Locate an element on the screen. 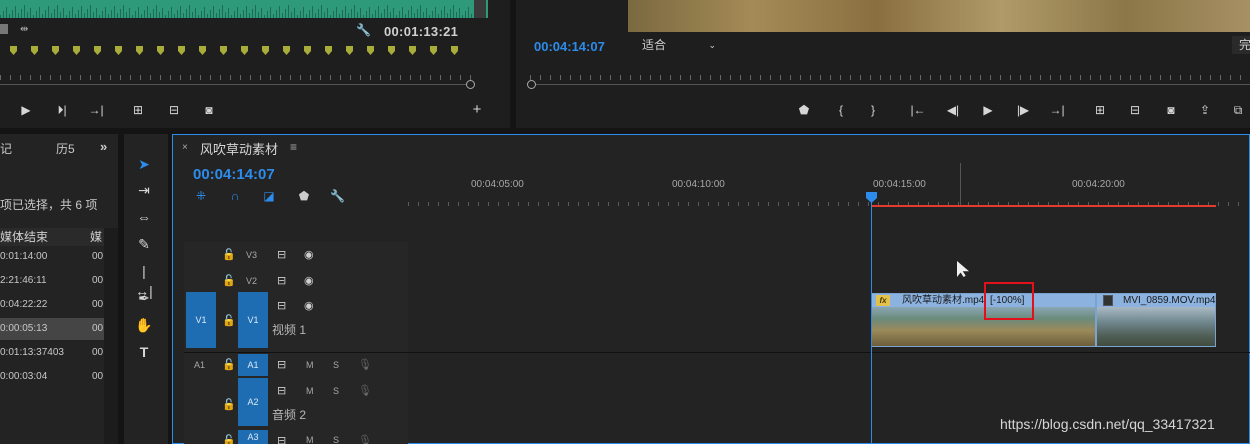 The height and width of the screenshot is (444, 1250). playhead-line is located at coordinates (871, 322).